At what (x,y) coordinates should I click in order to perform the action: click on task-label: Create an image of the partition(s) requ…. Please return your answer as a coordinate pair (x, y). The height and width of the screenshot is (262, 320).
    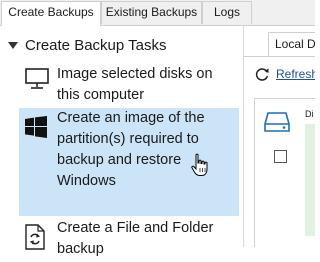
    Looking at the image, I should click on (131, 149).